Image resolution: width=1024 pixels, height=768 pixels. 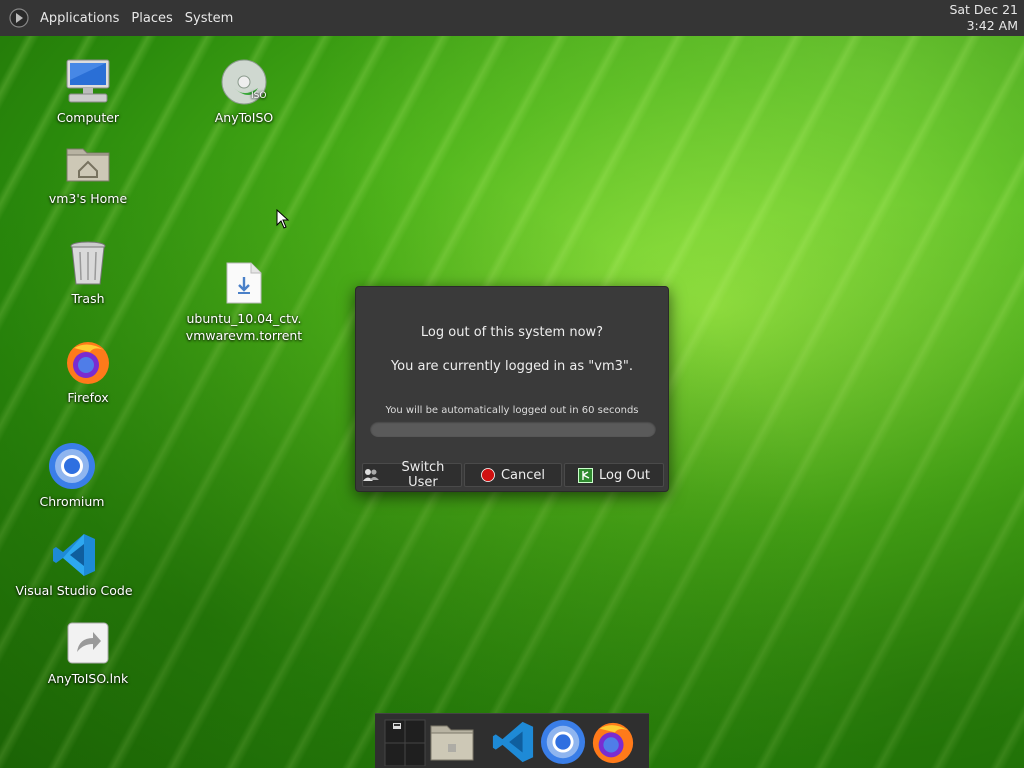 What do you see at coordinates (209, 18) in the screenshot?
I see `menu-system: System` at bounding box center [209, 18].